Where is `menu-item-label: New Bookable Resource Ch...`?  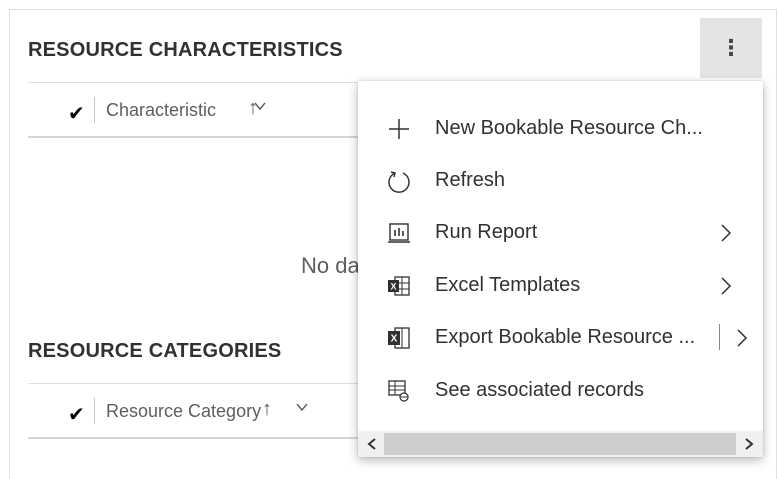 menu-item-label: New Bookable Resource Ch... is located at coordinates (569, 128).